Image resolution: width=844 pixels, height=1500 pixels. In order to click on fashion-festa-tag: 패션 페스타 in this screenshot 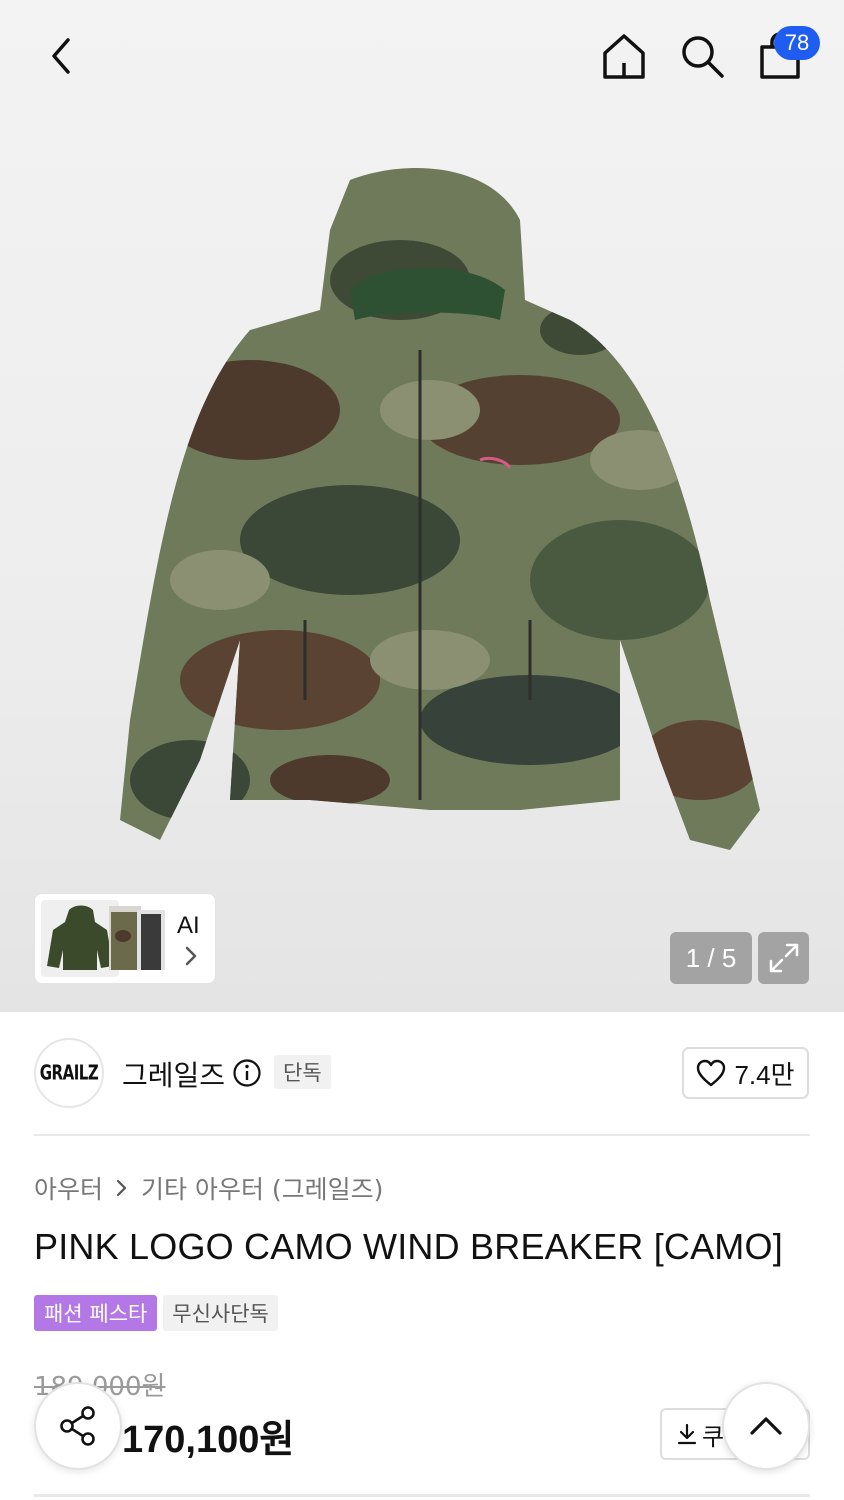, I will do `click(96, 1313)`.